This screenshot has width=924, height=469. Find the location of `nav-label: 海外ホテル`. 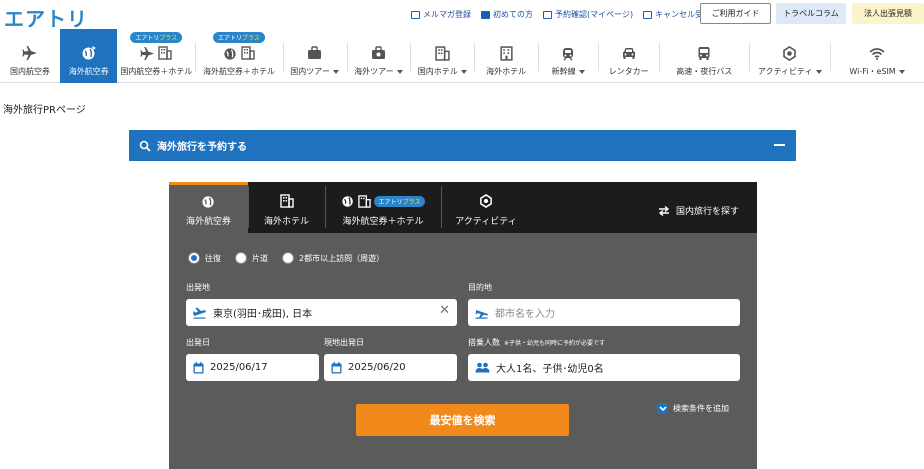

nav-label: 海外ホテル is located at coordinates (506, 71).